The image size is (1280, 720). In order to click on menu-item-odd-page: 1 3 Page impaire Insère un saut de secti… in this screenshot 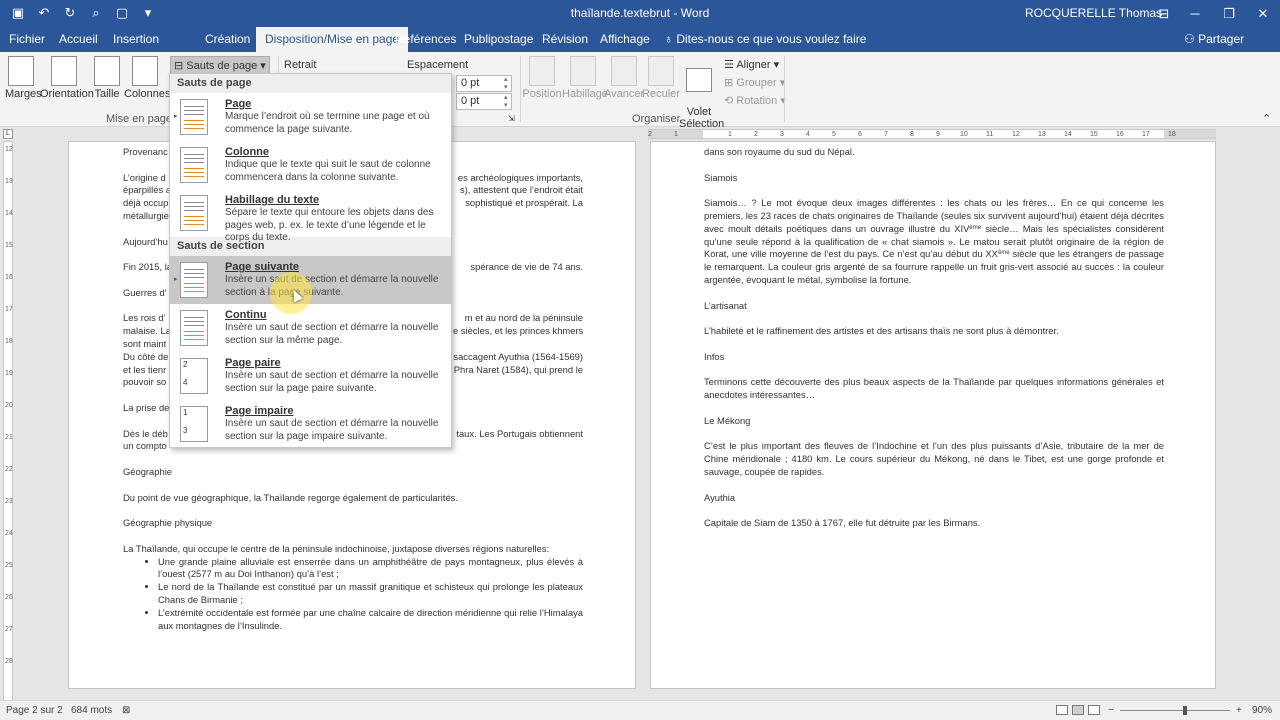, I will do `click(310, 424)`.